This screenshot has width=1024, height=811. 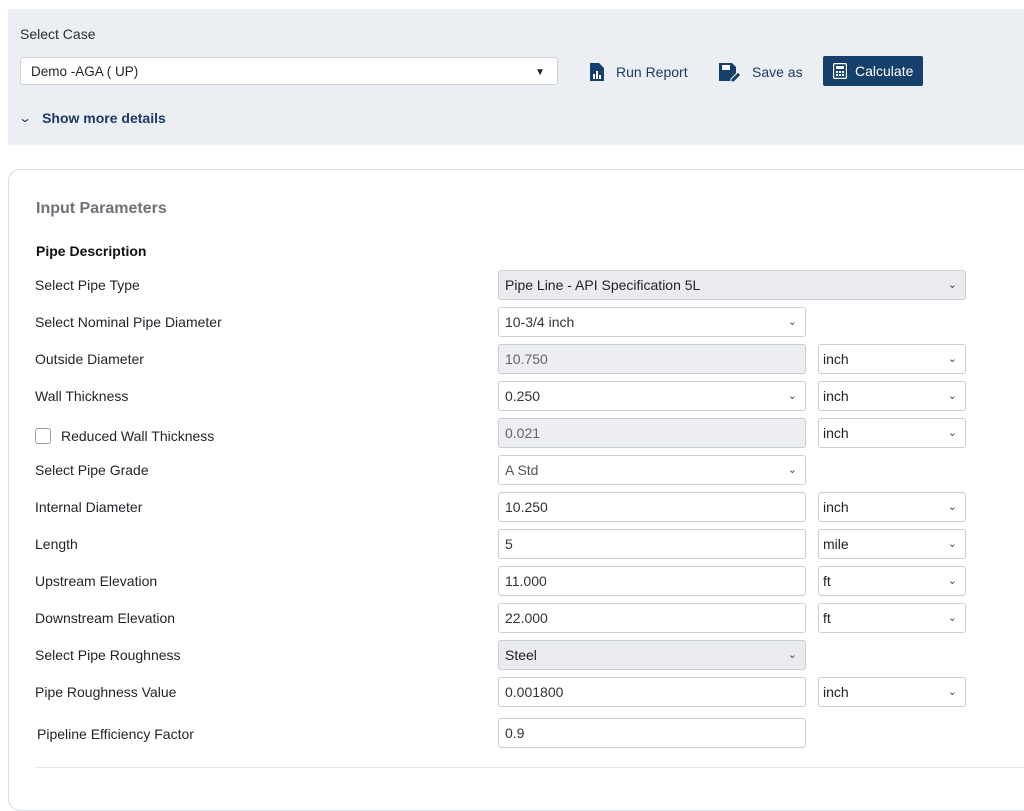 I want to click on reduced-wall-thickness-unit-select: inch ⌄, so click(x=892, y=433).